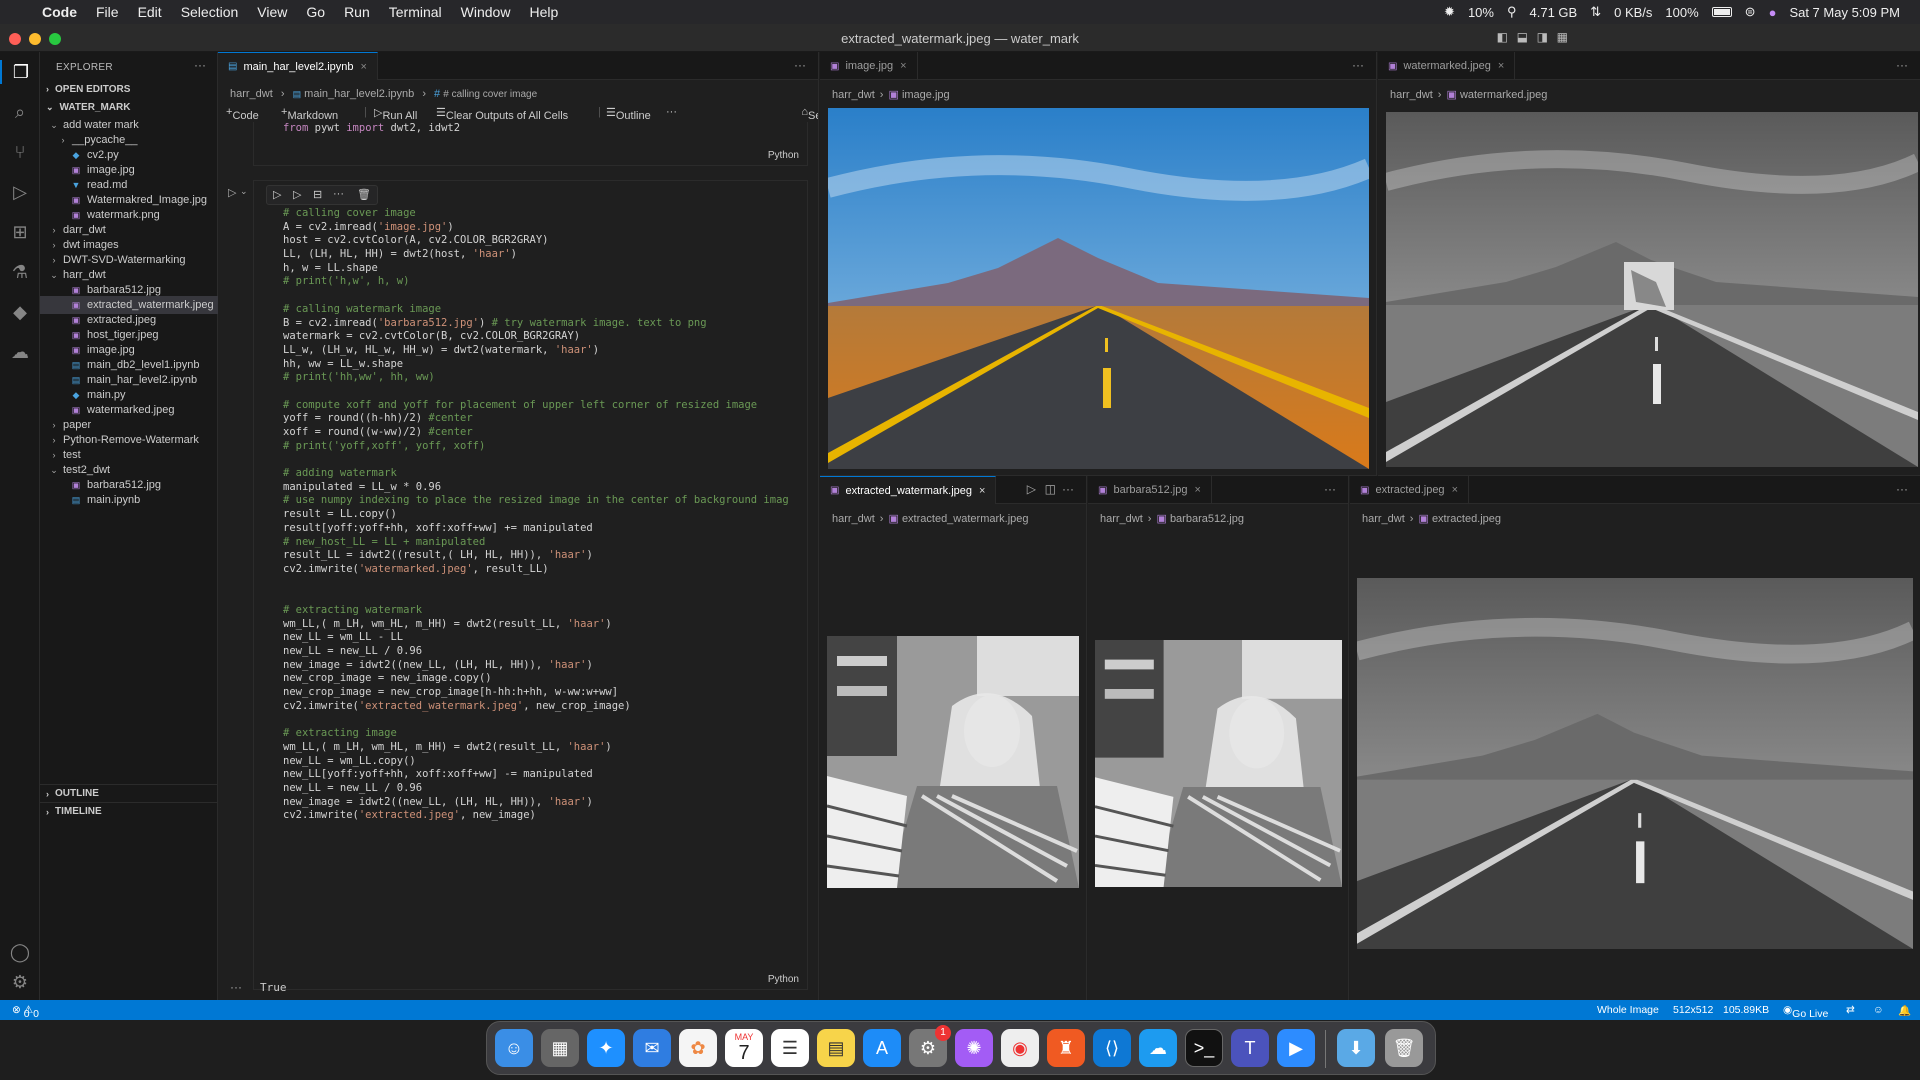  I want to click on photos-icon: ✿, so click(698, 1048).